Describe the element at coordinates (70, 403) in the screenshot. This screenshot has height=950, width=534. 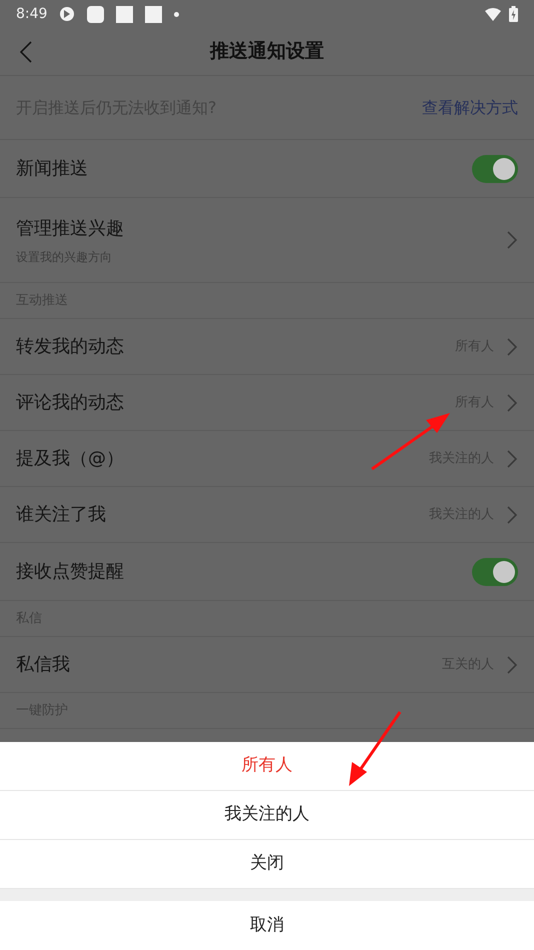
I see `setting-label: 评论我的动态` at that location.